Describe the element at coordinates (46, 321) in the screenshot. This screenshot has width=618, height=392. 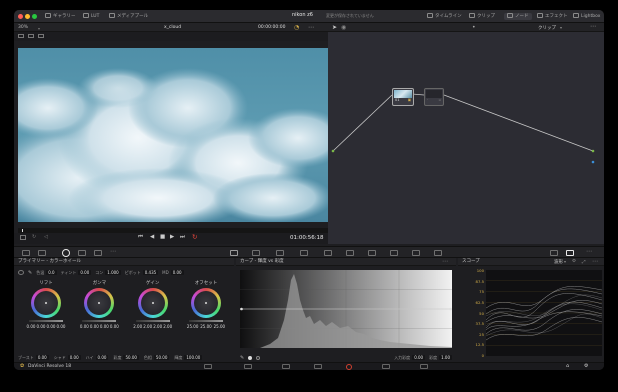
I see `lift-master-slider` at that location.